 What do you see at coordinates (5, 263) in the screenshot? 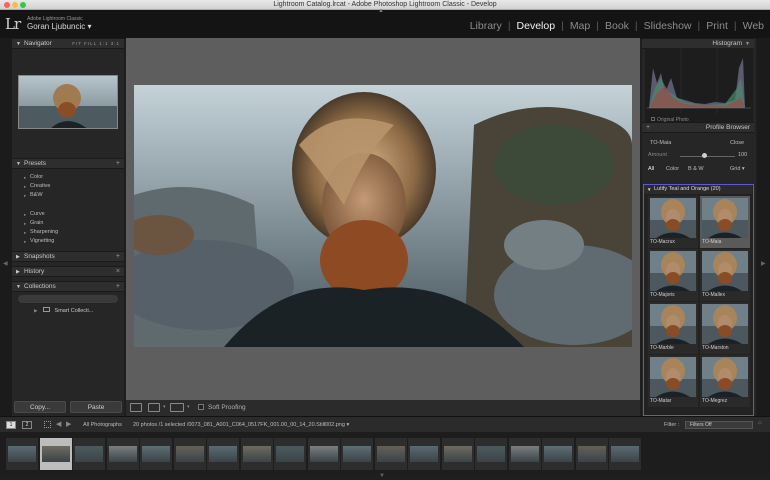
I see `left-edge-arrow-icon: ◀` at bounding box center [5, 263].